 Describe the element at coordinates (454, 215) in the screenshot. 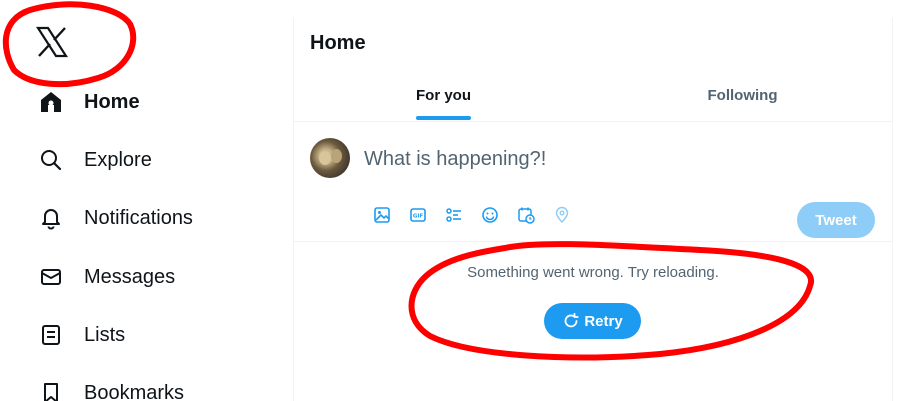

I see `poll-icon` at that location.